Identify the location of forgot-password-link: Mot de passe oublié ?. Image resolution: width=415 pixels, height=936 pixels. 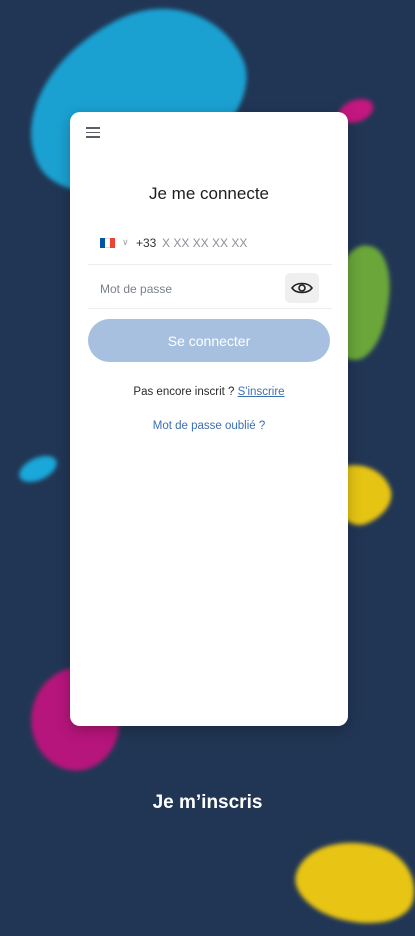
(209, 426).